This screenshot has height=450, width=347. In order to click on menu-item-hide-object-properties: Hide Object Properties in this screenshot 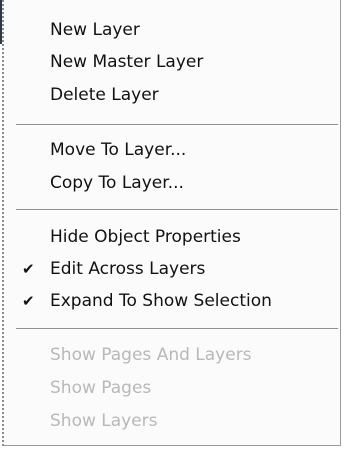, I will do `click(172, 237)`.